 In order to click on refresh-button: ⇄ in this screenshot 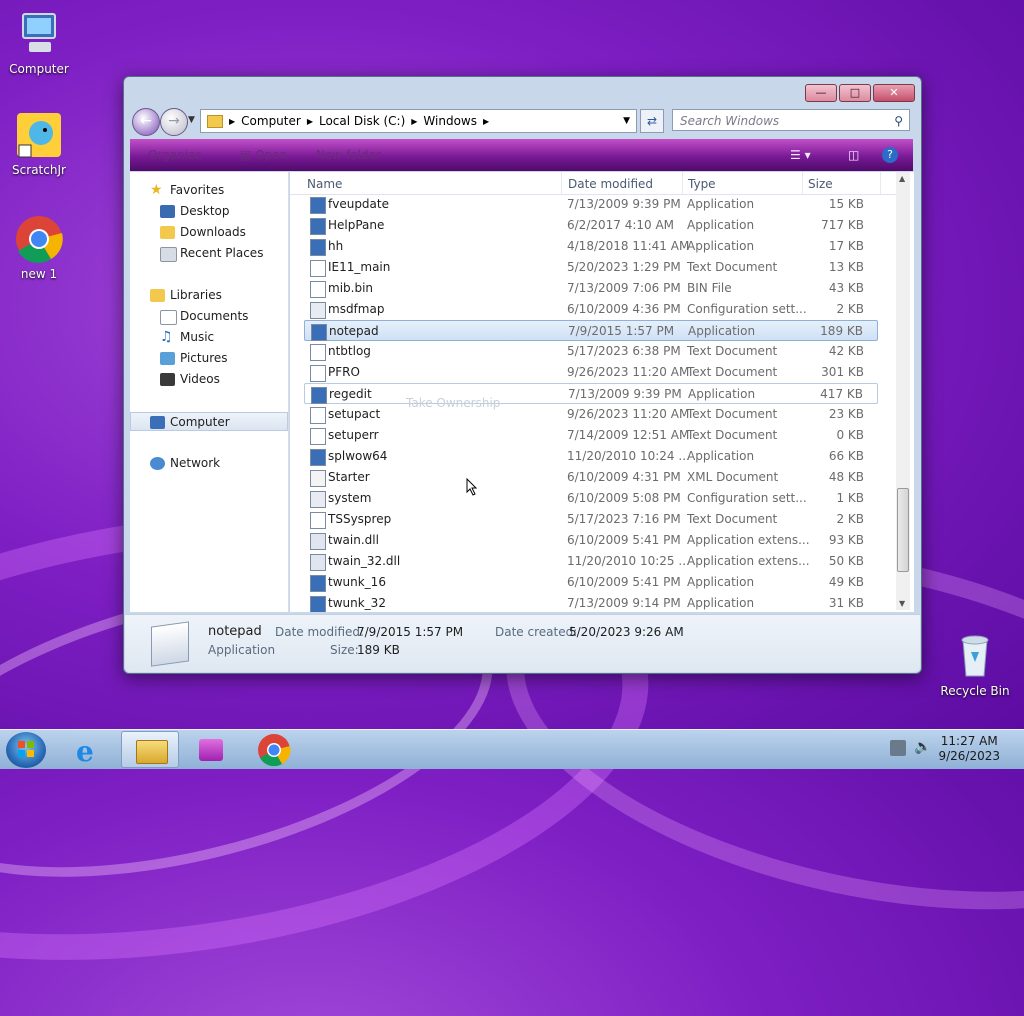, I will do `click(652, 121)`.